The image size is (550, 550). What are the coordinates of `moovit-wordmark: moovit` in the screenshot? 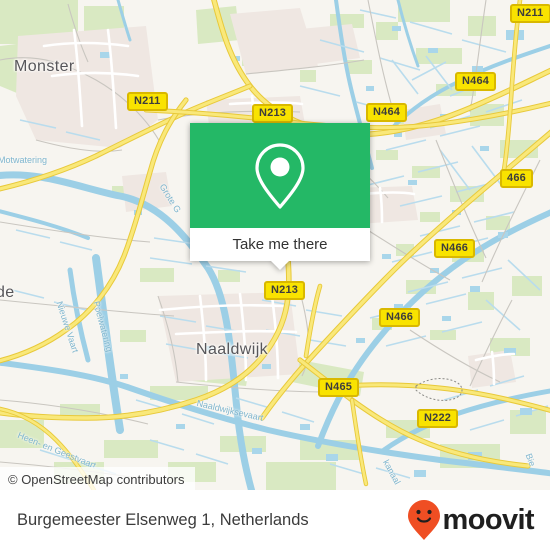 It's located at (488, 519).